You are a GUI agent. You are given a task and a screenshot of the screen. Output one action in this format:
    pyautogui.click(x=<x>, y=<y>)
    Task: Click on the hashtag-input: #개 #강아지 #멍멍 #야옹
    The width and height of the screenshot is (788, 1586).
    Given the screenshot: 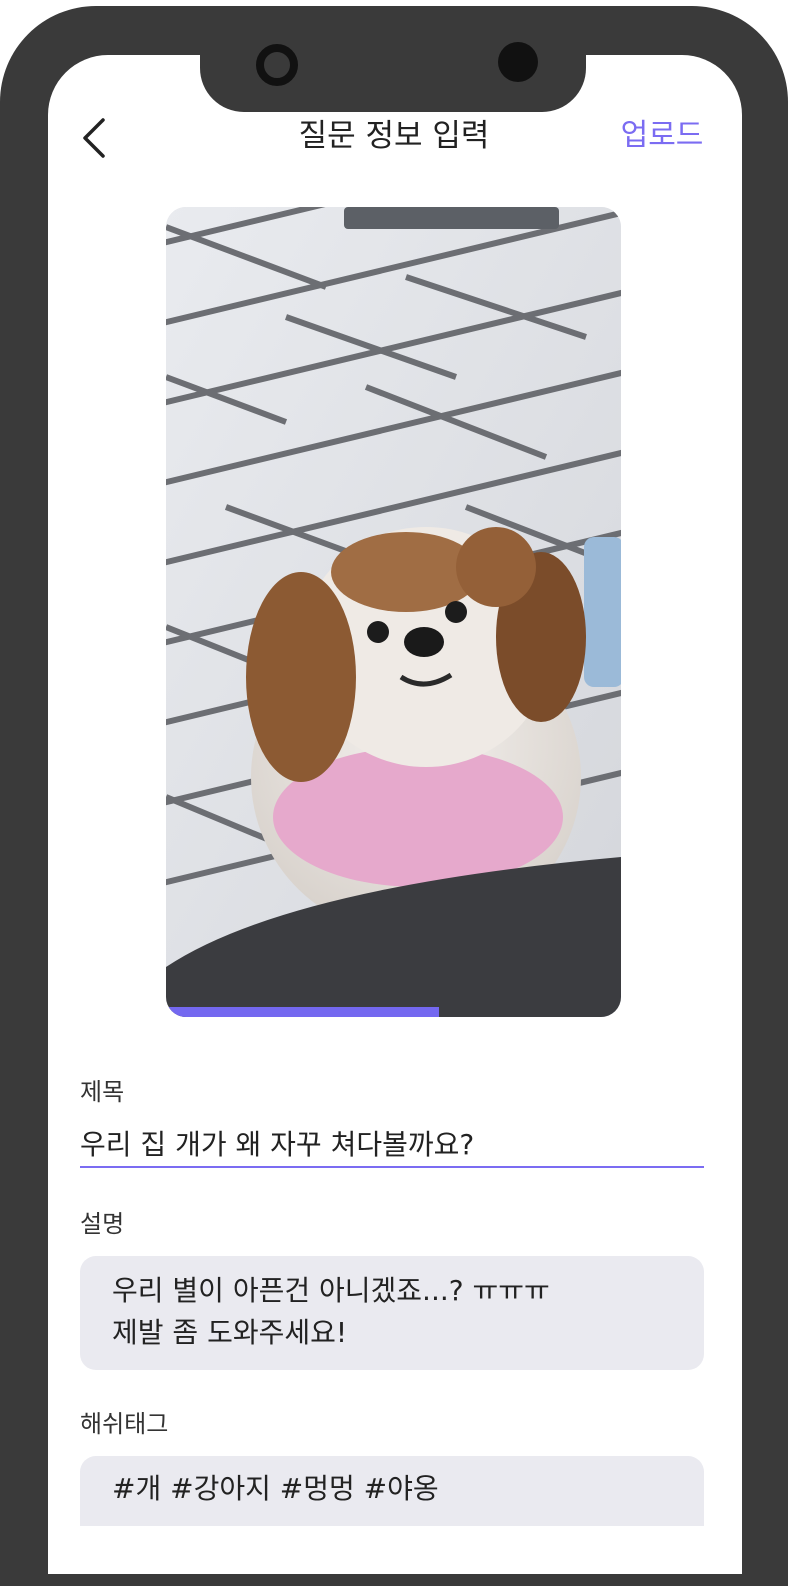 What is the action you would take?
    pyautogui.click(x=392, y=1491)
    